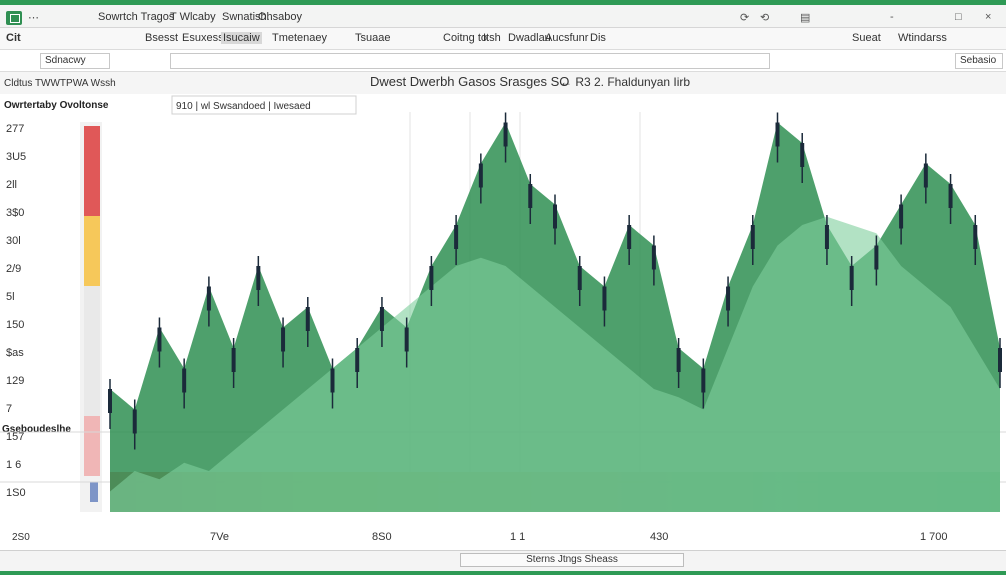 The image size is (1006, 575). Describe the element at coordinates (598, 38) in the screenshot. I see `ribbon-menu-right-5: Dis` at that location.